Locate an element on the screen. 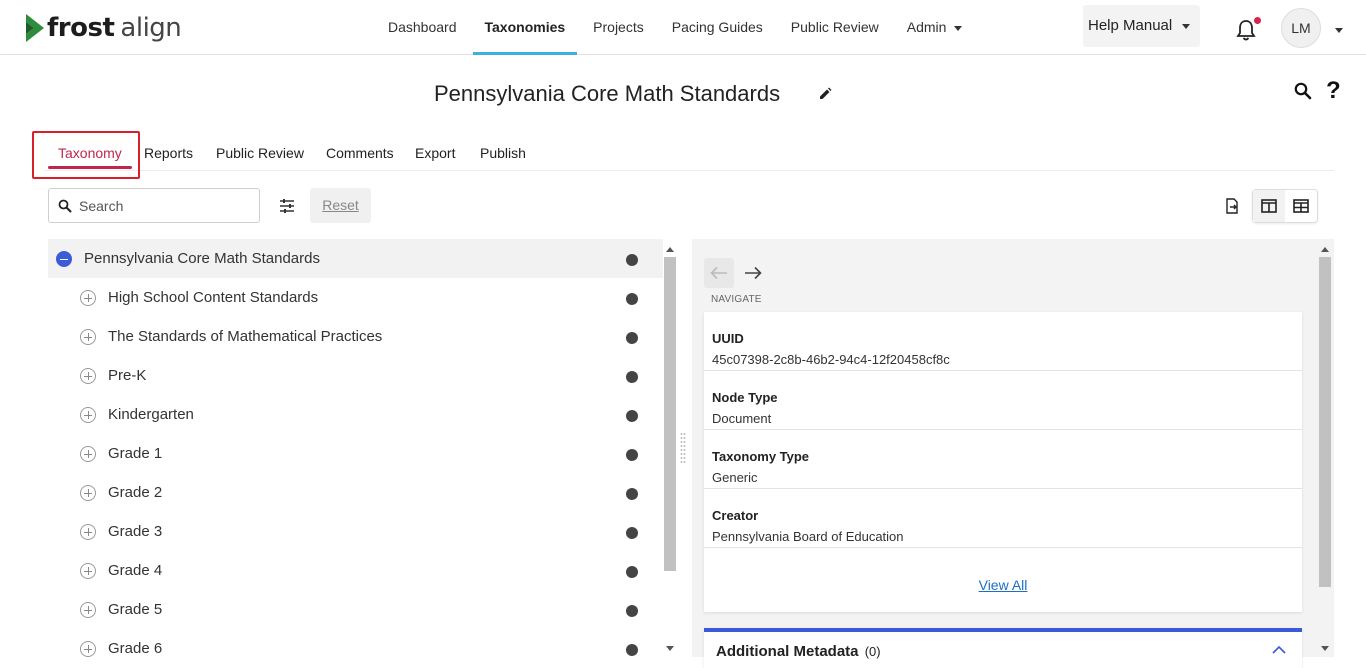  tree-node-label: Grade 6 is located at coordinates (135, 648).